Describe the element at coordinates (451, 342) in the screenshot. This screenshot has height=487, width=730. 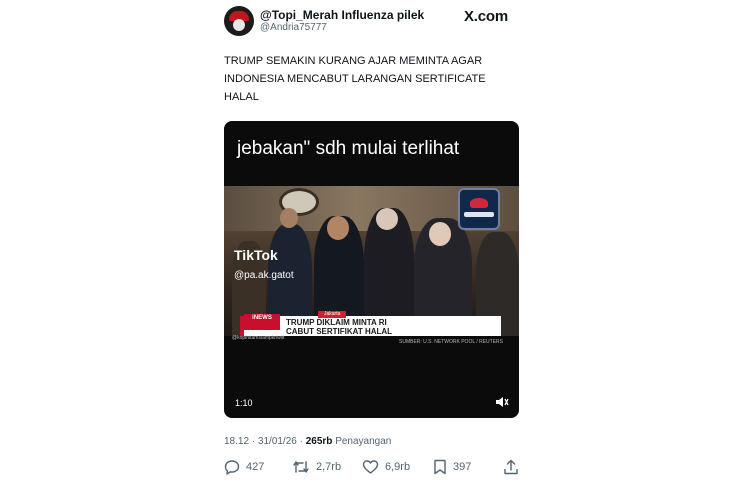
I see `source-credit: SUMBER: U.S. NETWORK POOL / REUTERS` at that location.